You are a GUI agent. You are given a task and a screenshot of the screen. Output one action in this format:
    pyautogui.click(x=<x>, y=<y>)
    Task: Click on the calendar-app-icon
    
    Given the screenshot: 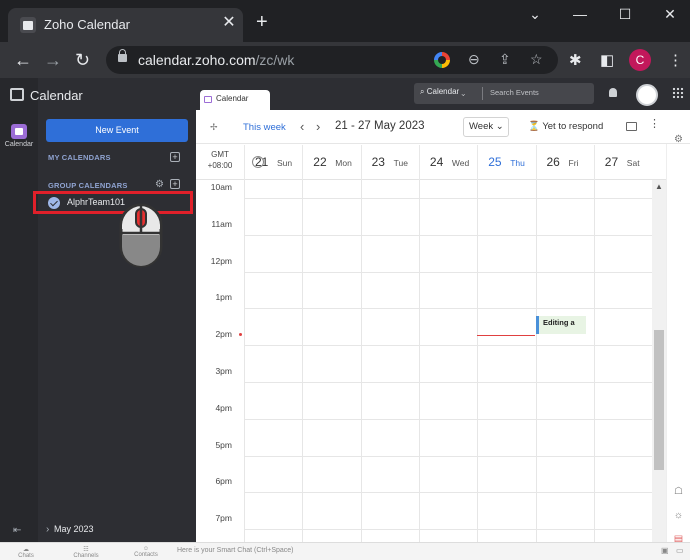 What is the action you would take?
    pyautogui.click(x=19, y=131)
    